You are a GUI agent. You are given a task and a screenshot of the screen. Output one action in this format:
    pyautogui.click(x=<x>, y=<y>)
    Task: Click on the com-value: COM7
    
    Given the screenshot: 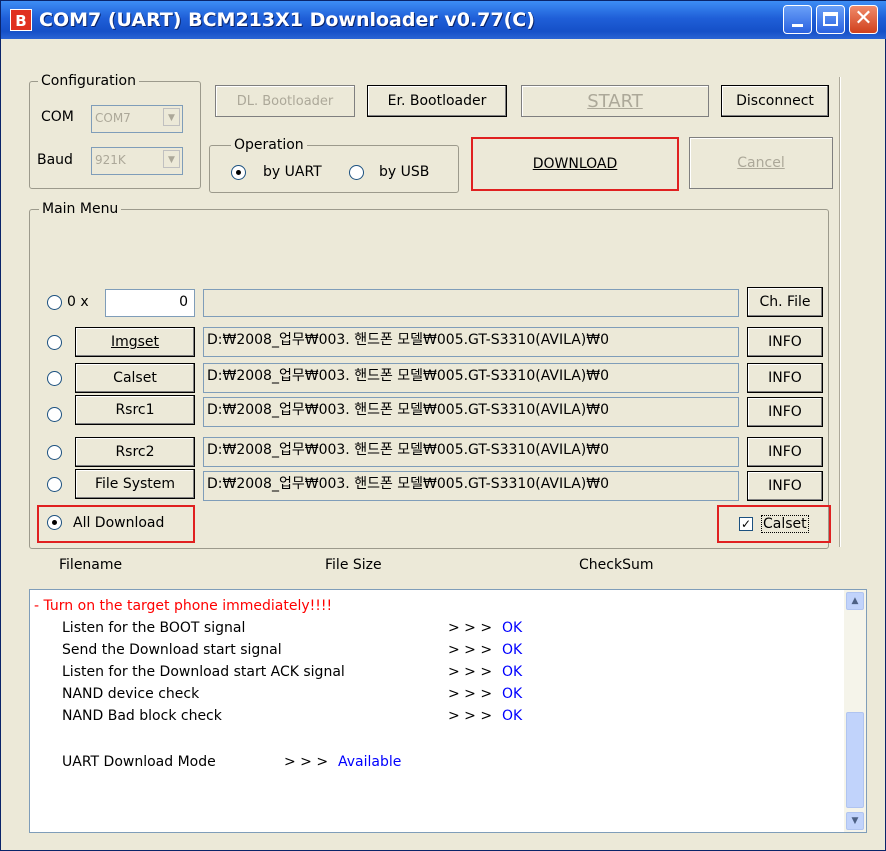 What is the action you would take?
    pyautogui.click(x=113, y=118)
    